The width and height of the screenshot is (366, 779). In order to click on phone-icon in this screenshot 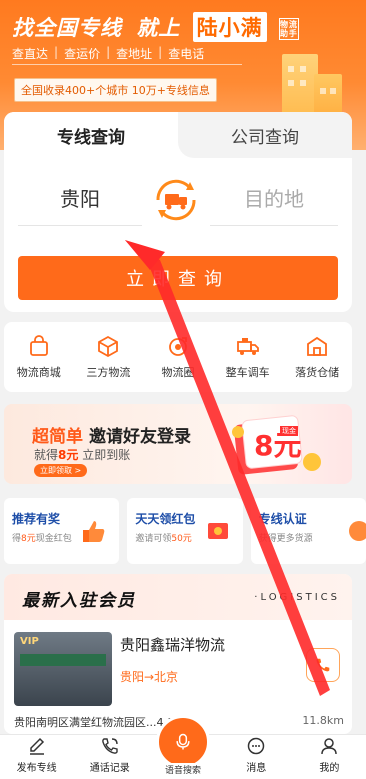, I will do `click(323, 665)`.